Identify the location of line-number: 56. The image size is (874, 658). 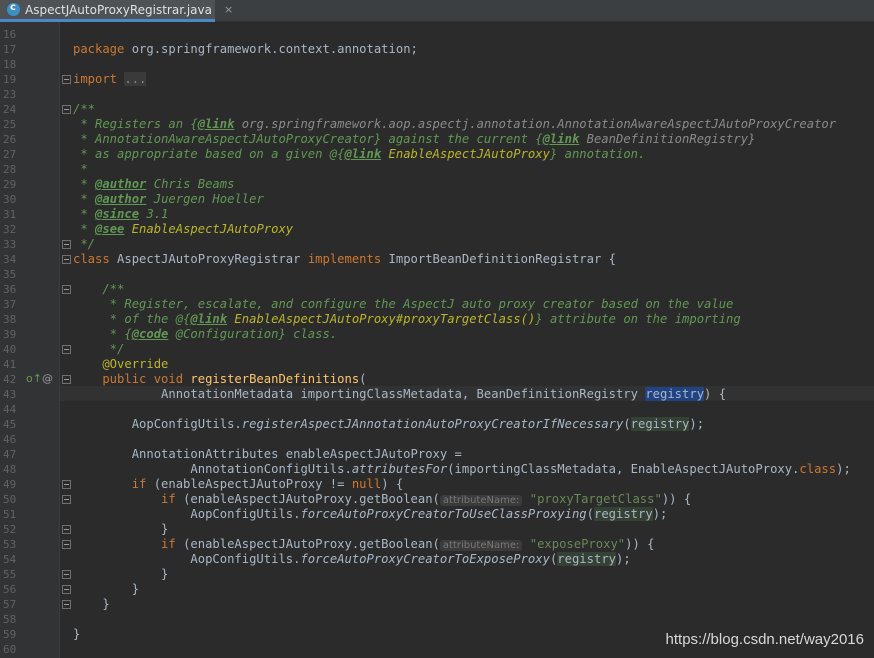
(10, 589).